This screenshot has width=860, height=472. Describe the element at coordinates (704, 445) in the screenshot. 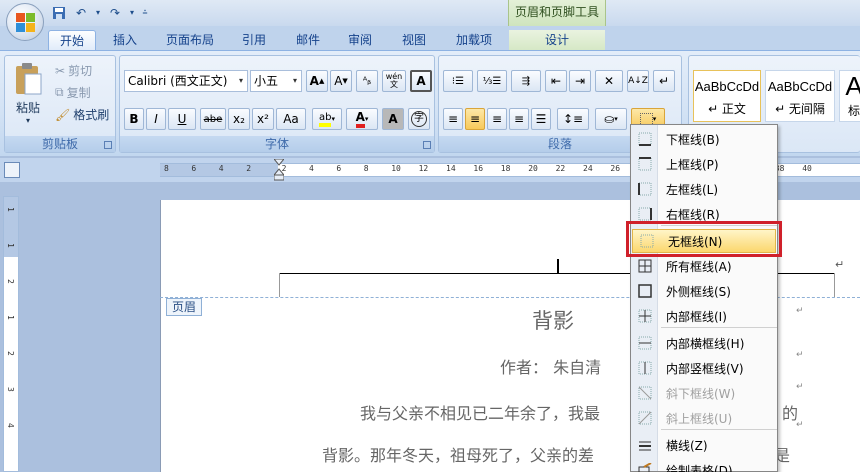

I see `menu-item-horizontal-line: 横线(Z)` at that location.